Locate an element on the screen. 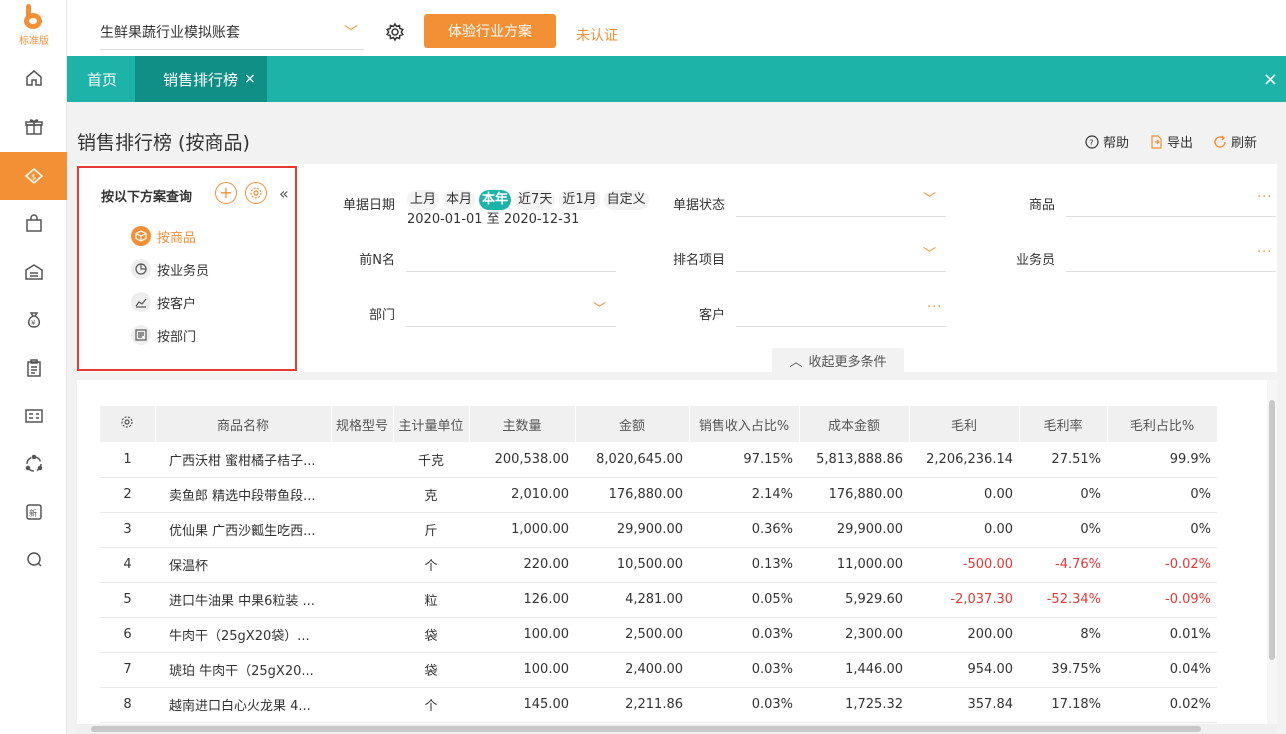 This screenshot has width=1286, height=734. department-select is located at coordinates (511, 326).